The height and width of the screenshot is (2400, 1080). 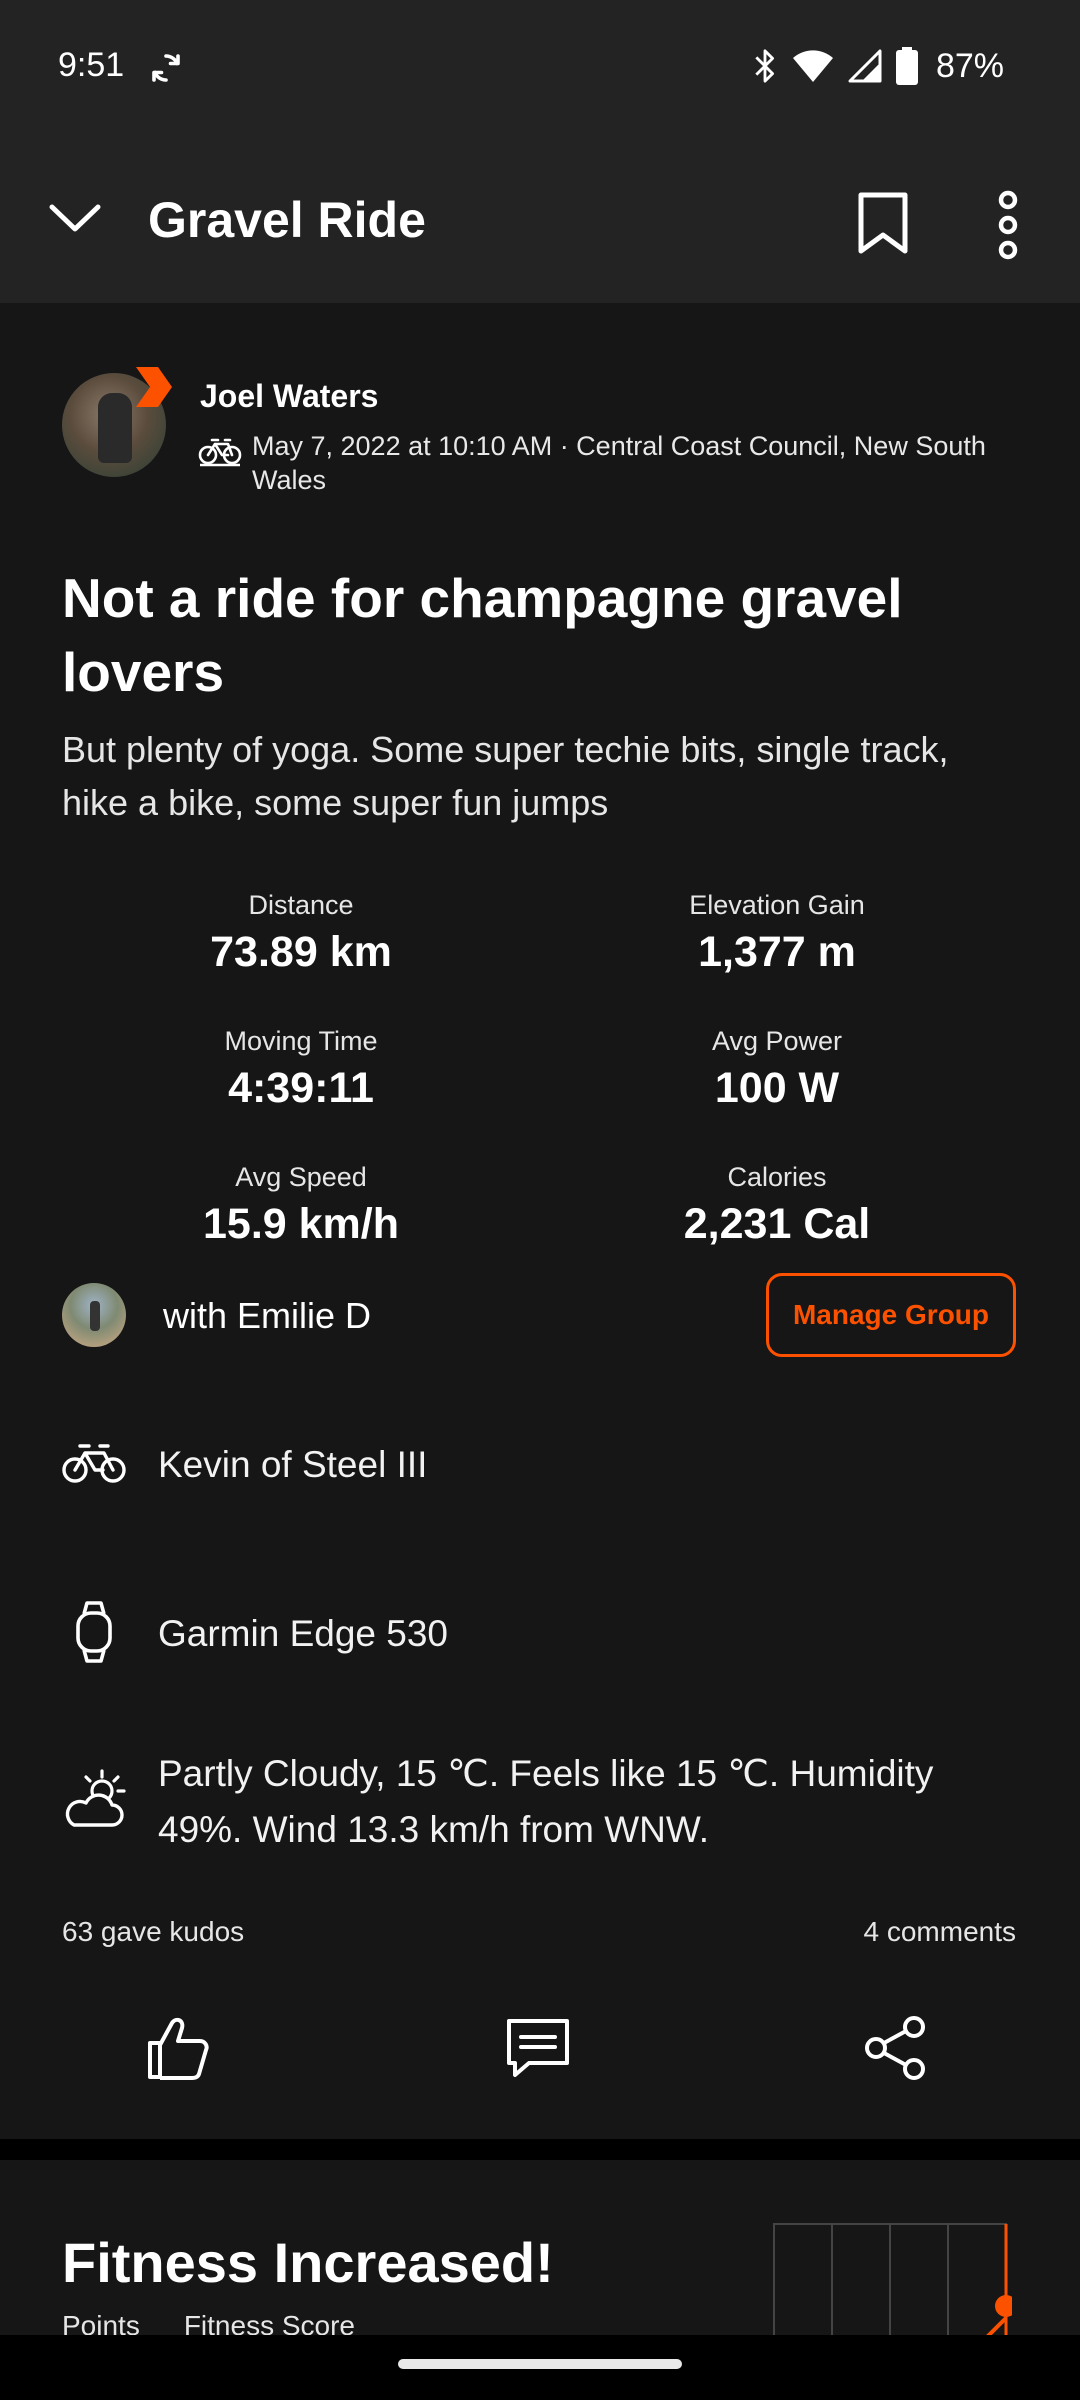 I want to click on stat-label: Distance, so click(x=301, y=905).